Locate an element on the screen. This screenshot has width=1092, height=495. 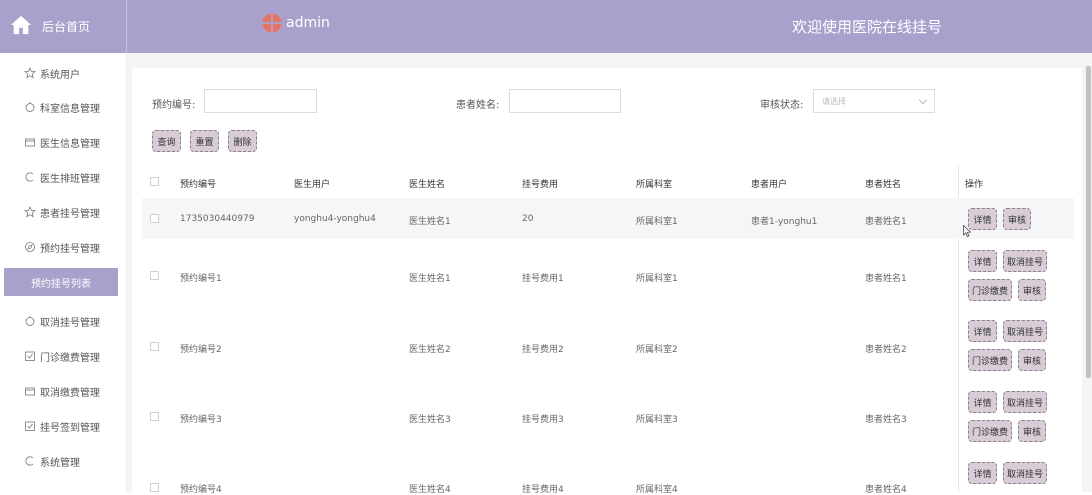
sidebar-item-booking-list: 预约挂号列表 is located at coordinates (61, 282).